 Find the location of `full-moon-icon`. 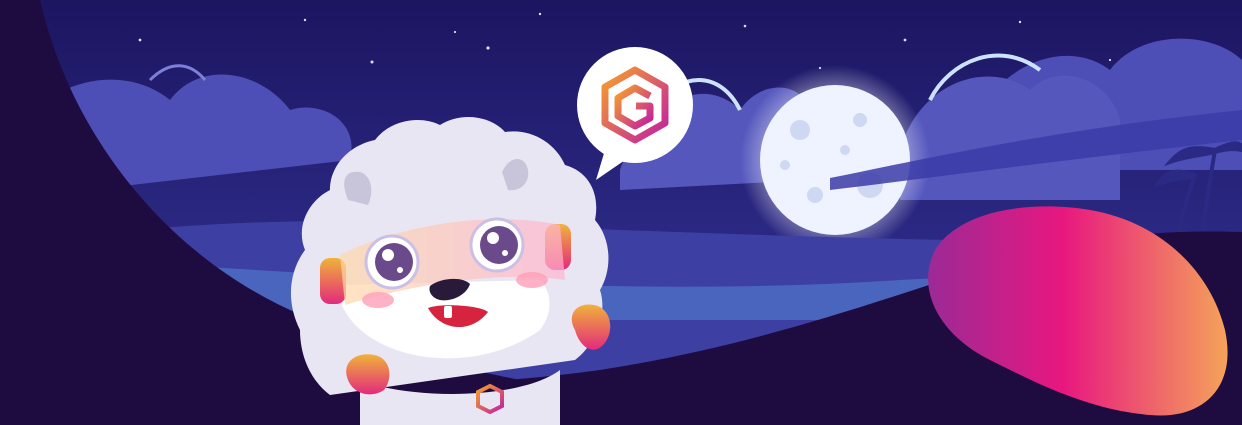

full-moon-icon is located at coordinates (835, 160).